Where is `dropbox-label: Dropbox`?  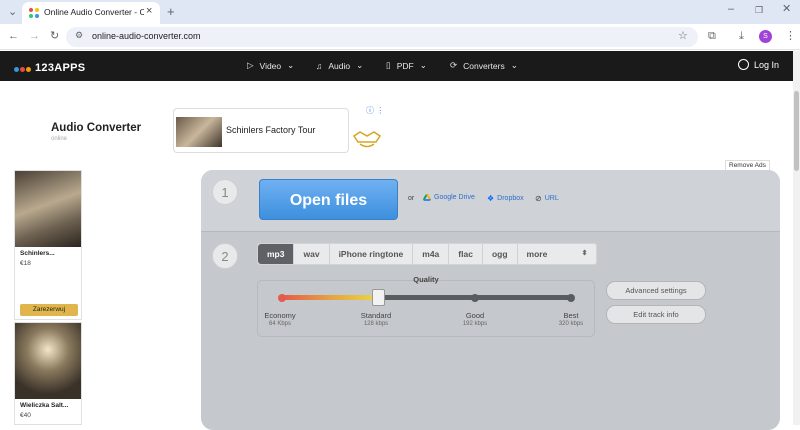 dropbox-label: Dropbox is located at coordinates (510, 198).